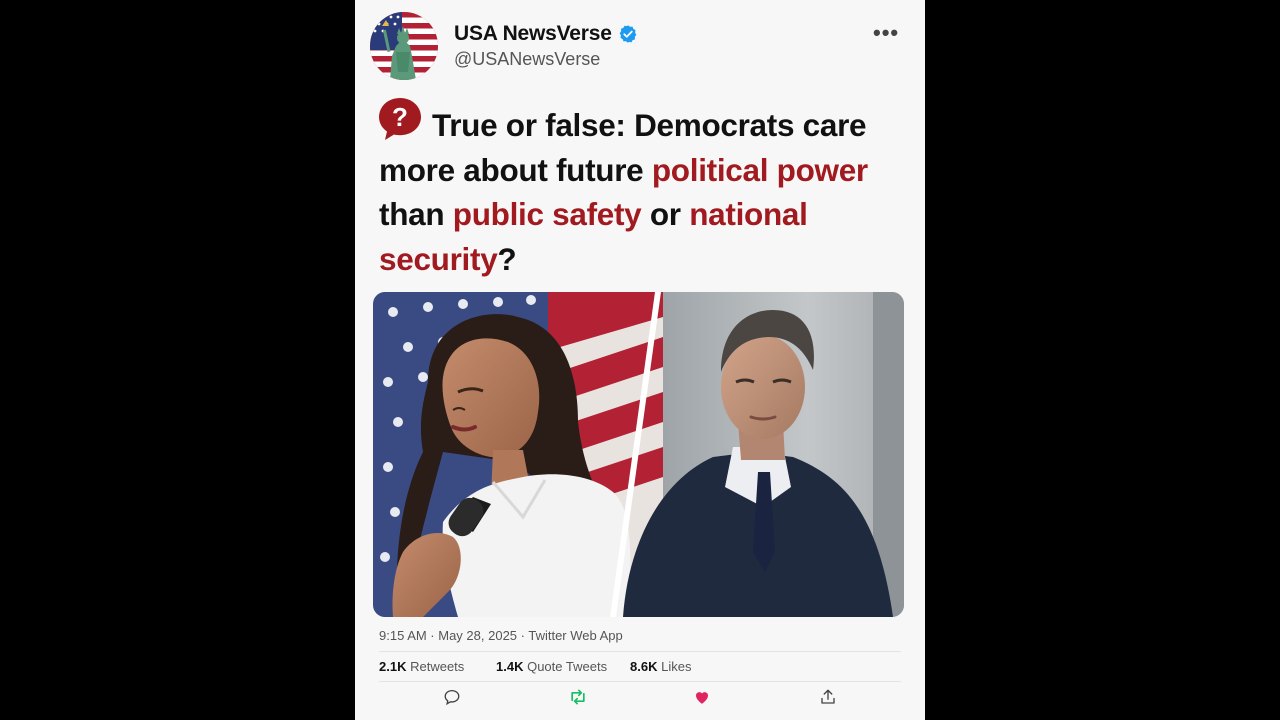 The width and height of the screenshot is (1280, 720). I want to click on likes-count: 8.6K, so click(644, 666).